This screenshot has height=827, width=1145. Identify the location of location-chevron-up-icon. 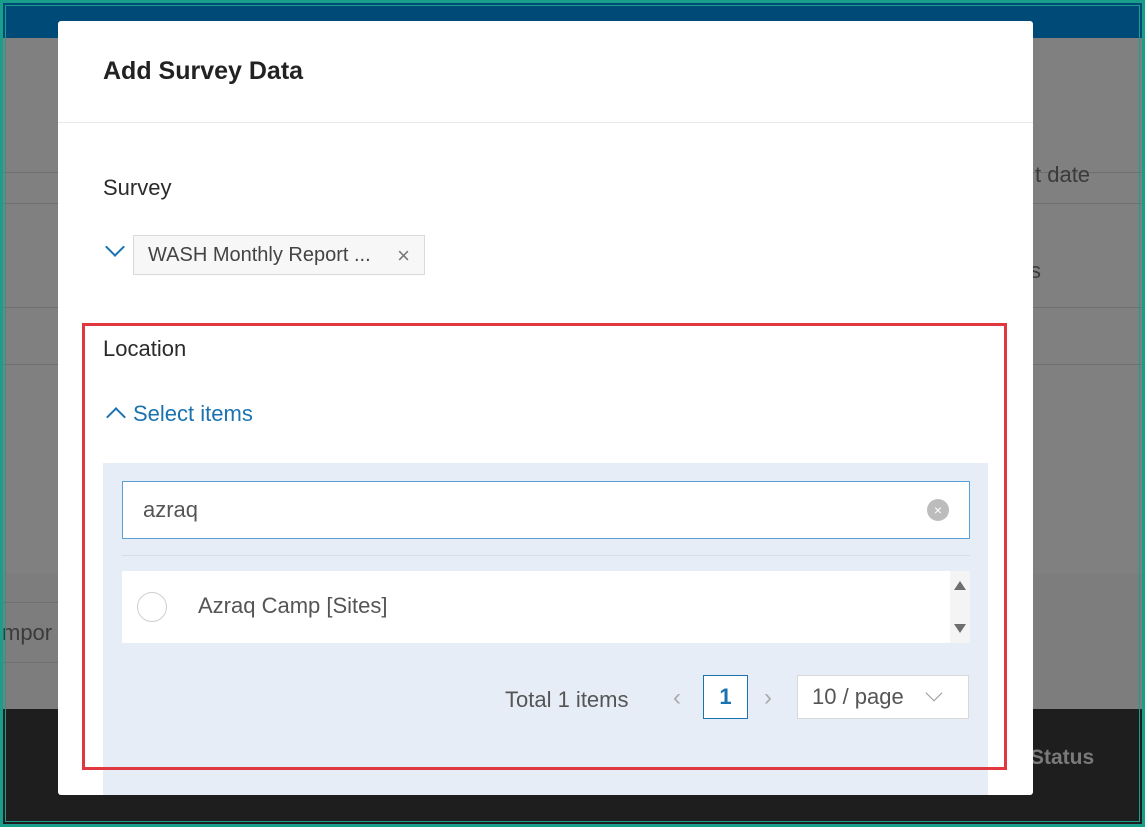
(116, 417).